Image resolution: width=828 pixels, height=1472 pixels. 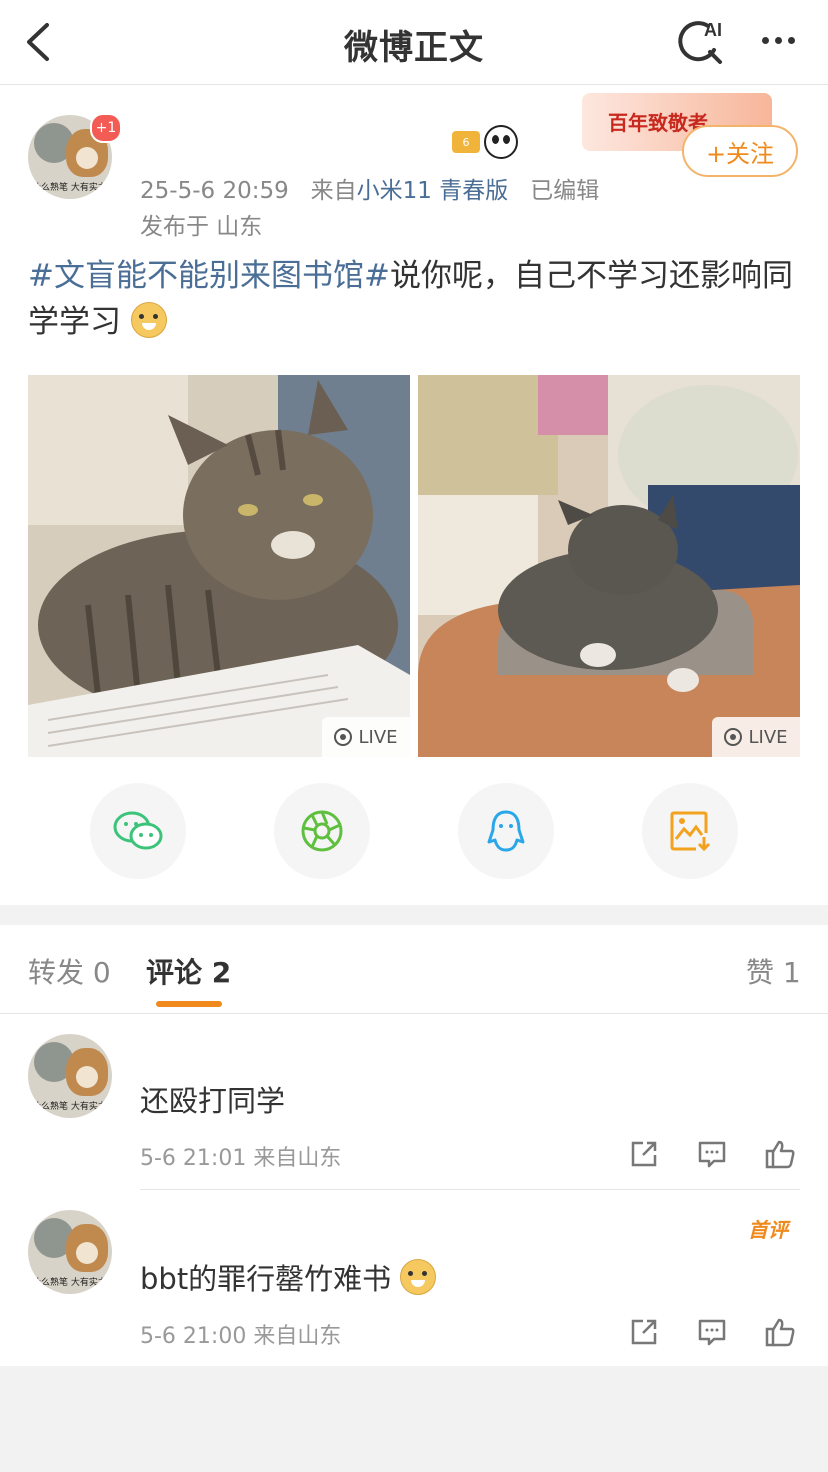 I want to click on interaction-tabs: 转发 0 评论 2 赞 1, so click(x=414, y=969).